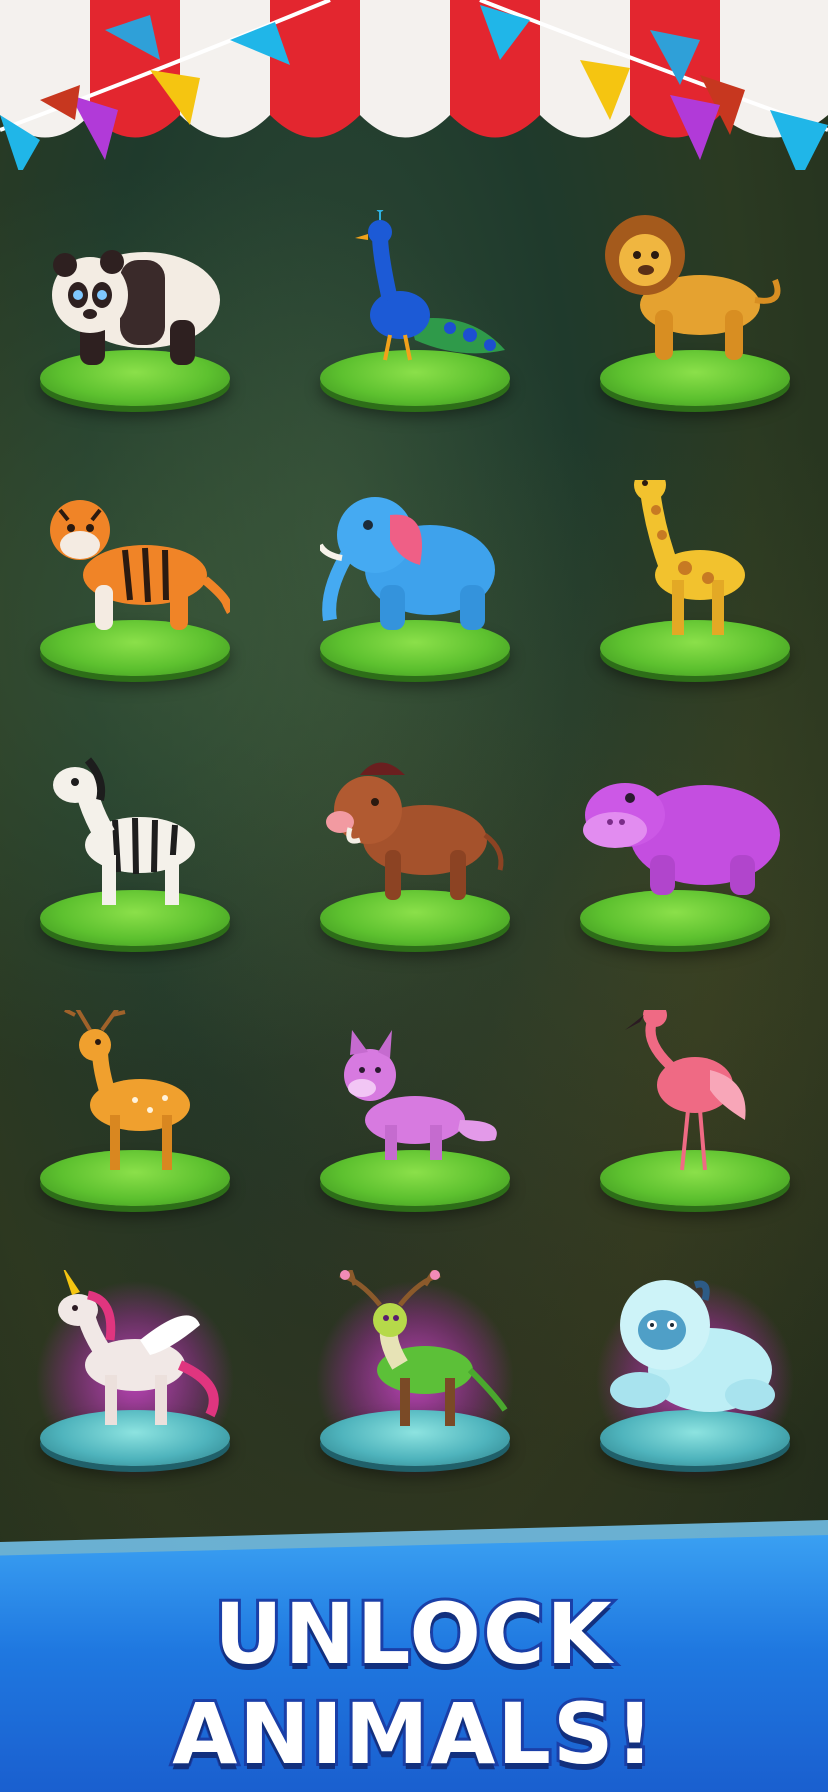 This screenshot has width=828, height=1792. I want to click on forest-stag-icon, so click(423, 1348).